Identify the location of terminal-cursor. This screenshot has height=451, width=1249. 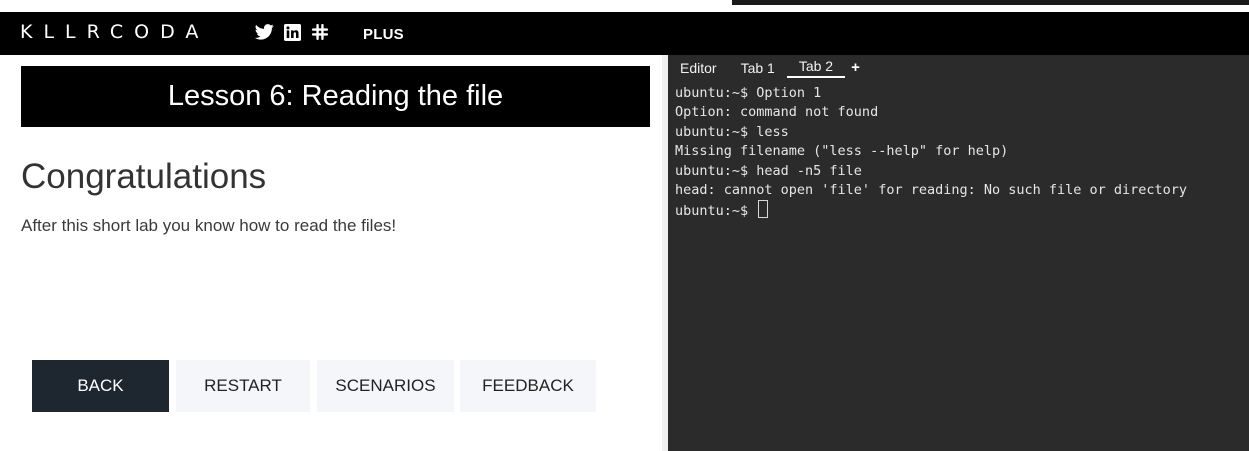
(763, 209).